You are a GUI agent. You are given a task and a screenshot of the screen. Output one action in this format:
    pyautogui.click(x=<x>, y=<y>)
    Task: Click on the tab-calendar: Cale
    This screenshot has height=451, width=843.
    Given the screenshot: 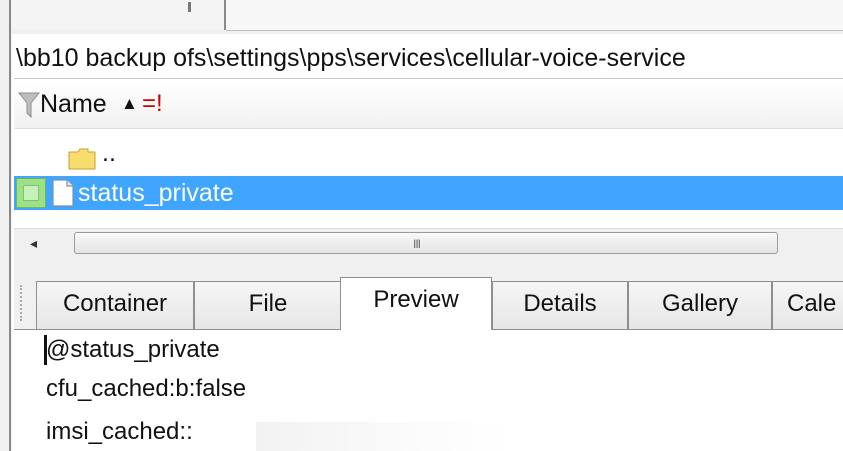 What is the action you would take?
    pyautogui.click(x=807, y=305)
    